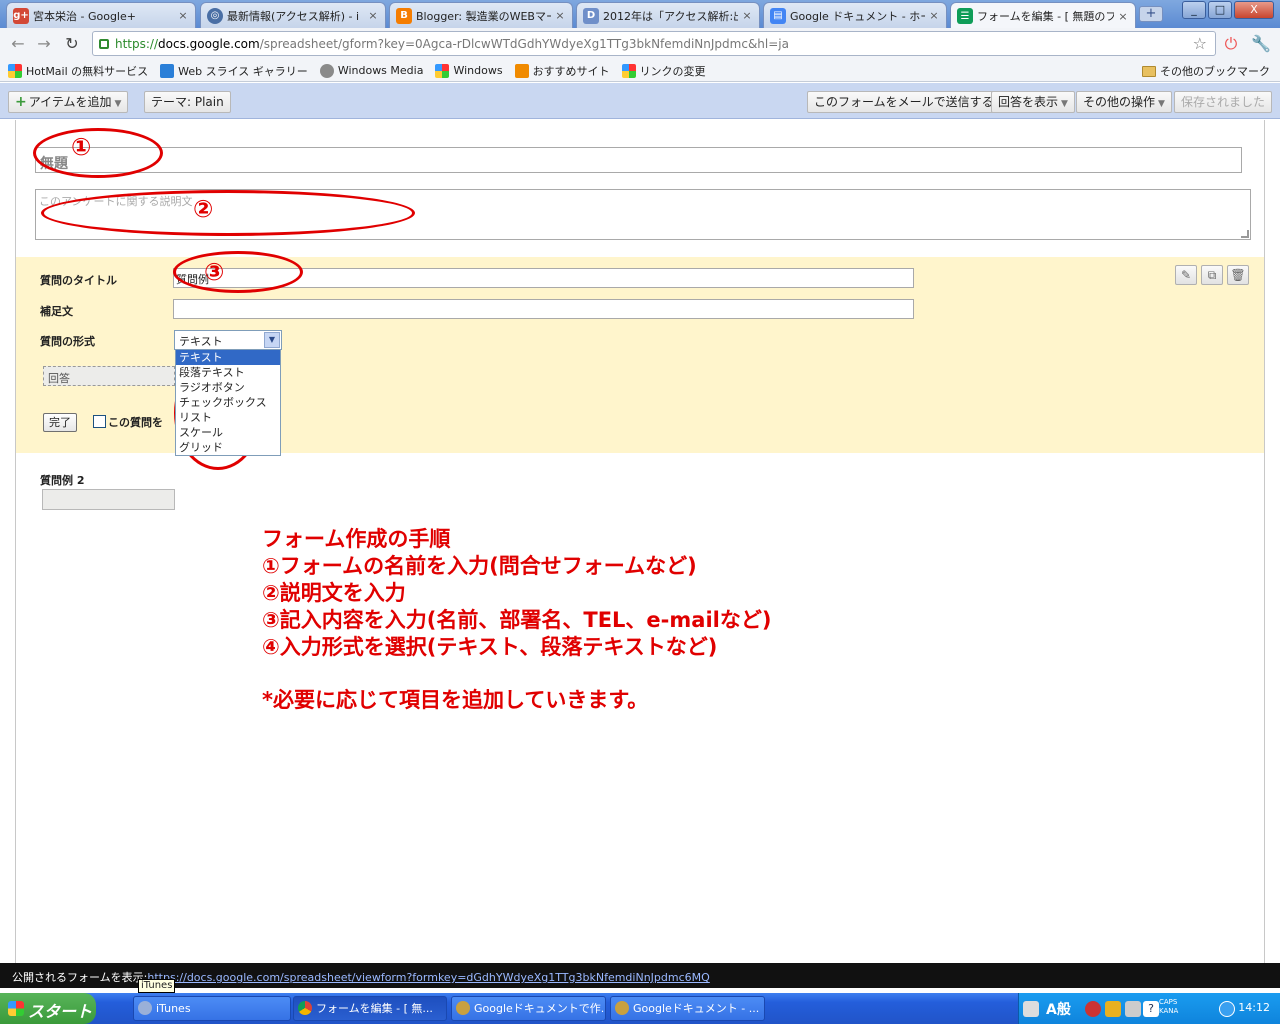  Describe the element at coordinates (638, 160) in the screenshot. I see `form-title-input: 無題` at that location.